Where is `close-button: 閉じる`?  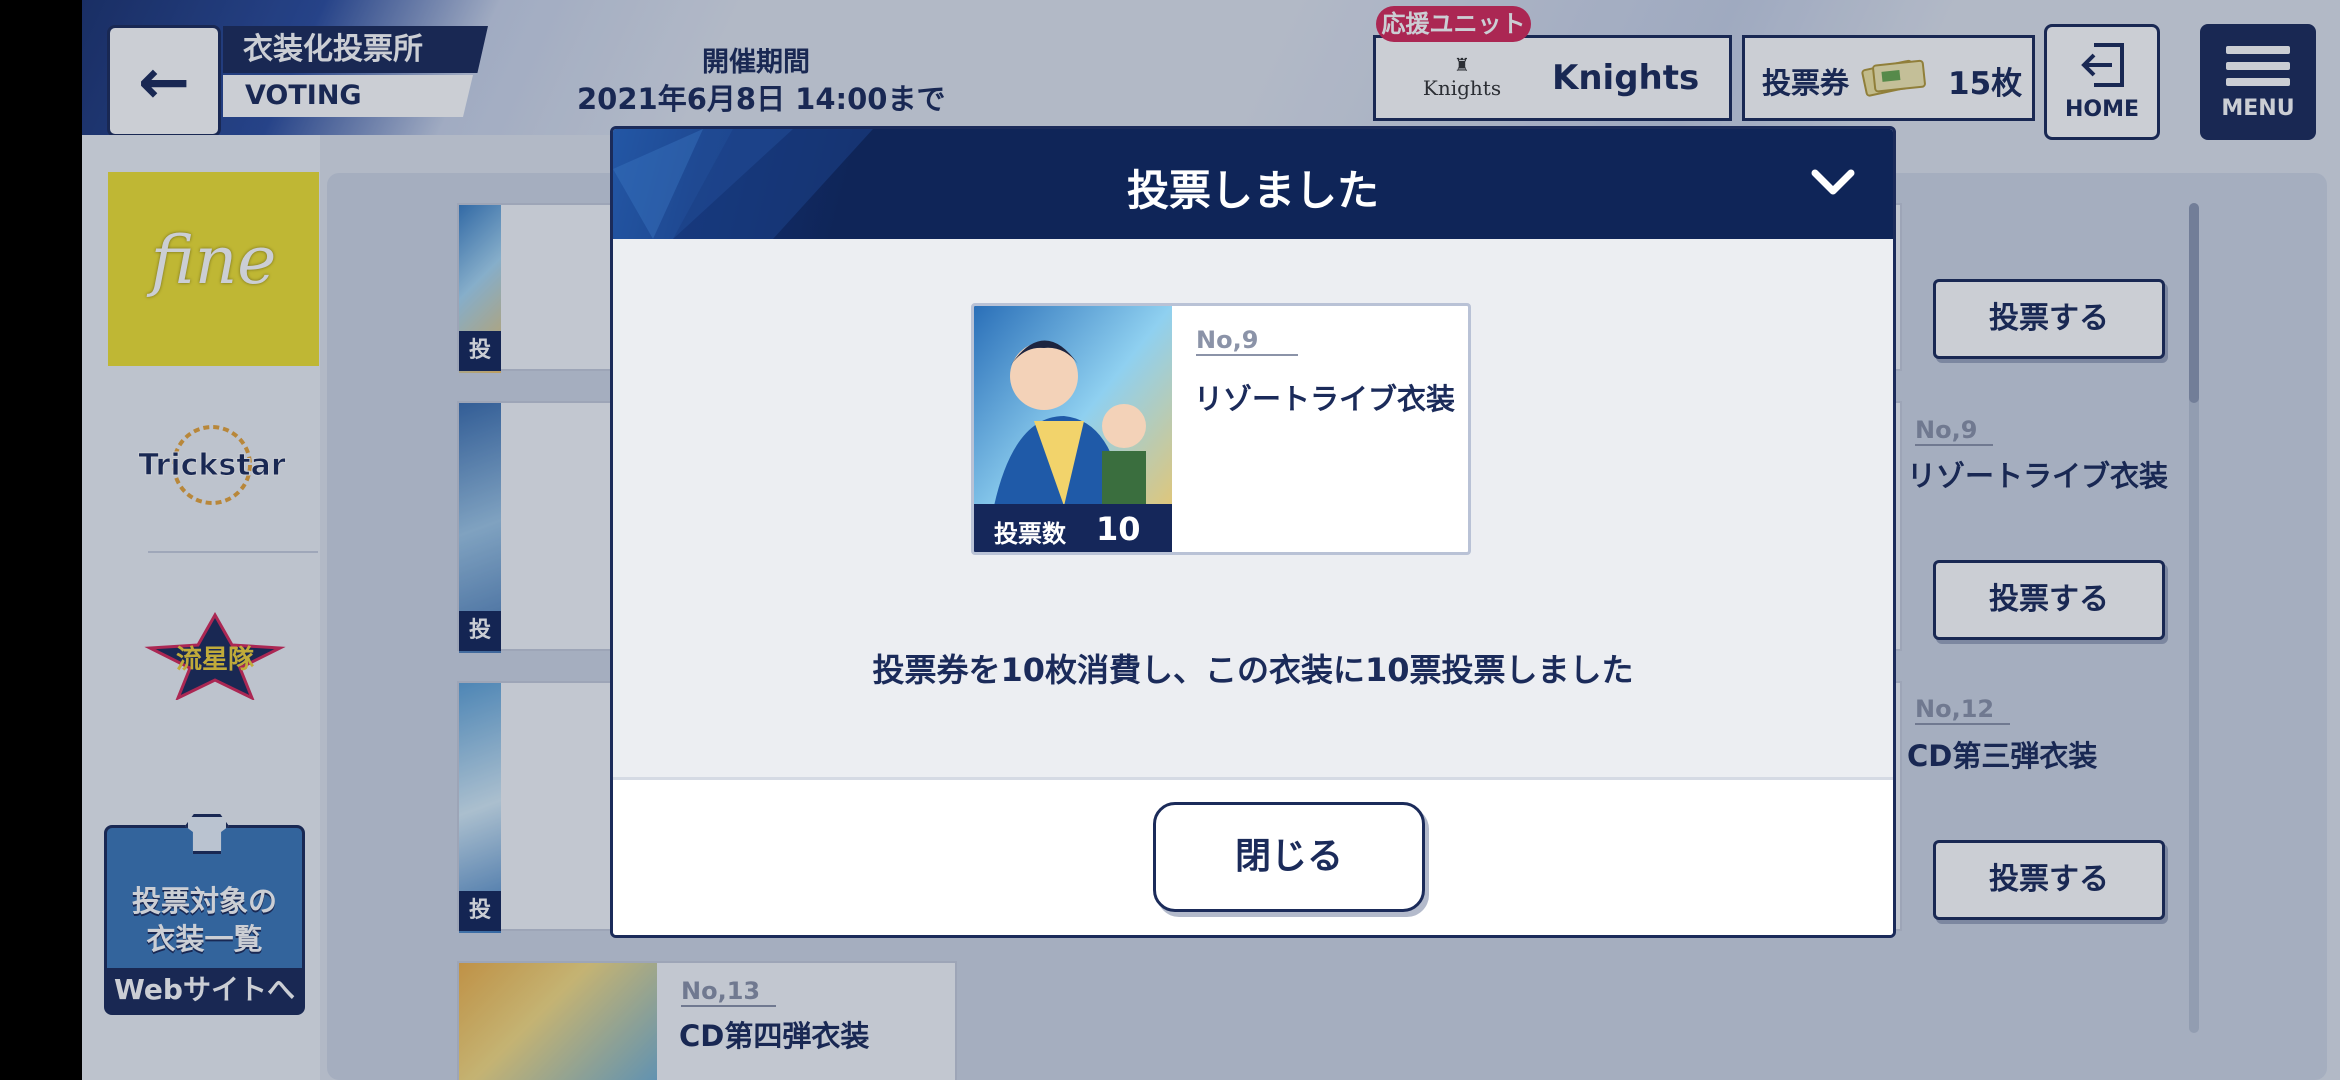
close-button: 閉じる is located at coordinates (1289, 857).